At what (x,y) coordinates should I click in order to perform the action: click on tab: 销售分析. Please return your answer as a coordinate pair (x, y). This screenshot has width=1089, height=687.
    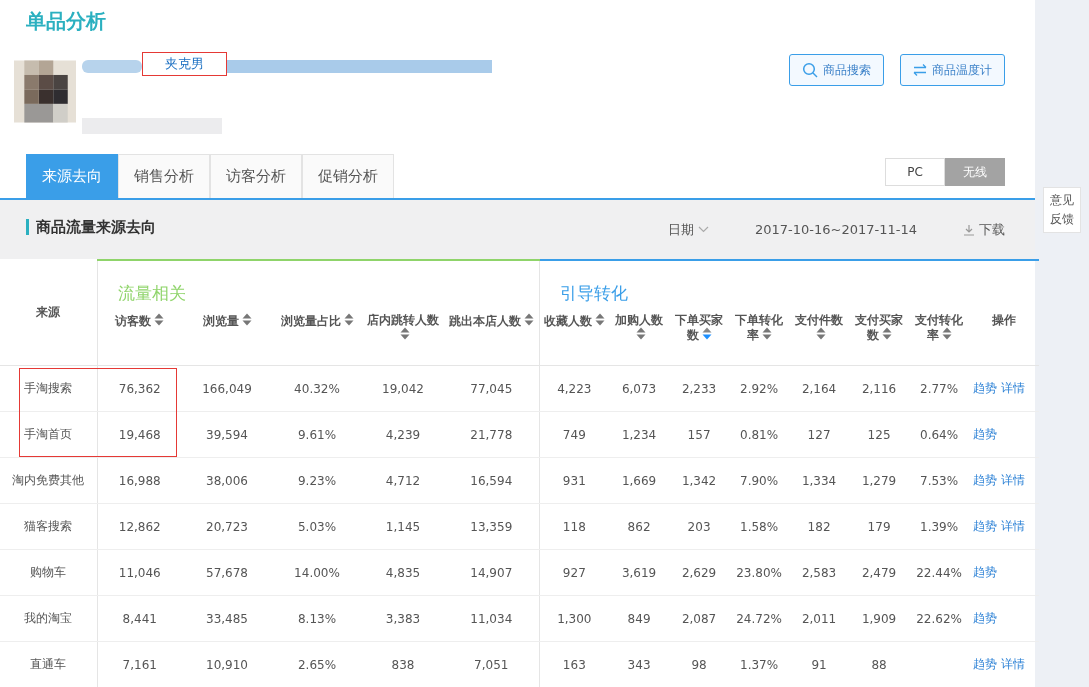
    Looking at the image, I should click on (164, 176).